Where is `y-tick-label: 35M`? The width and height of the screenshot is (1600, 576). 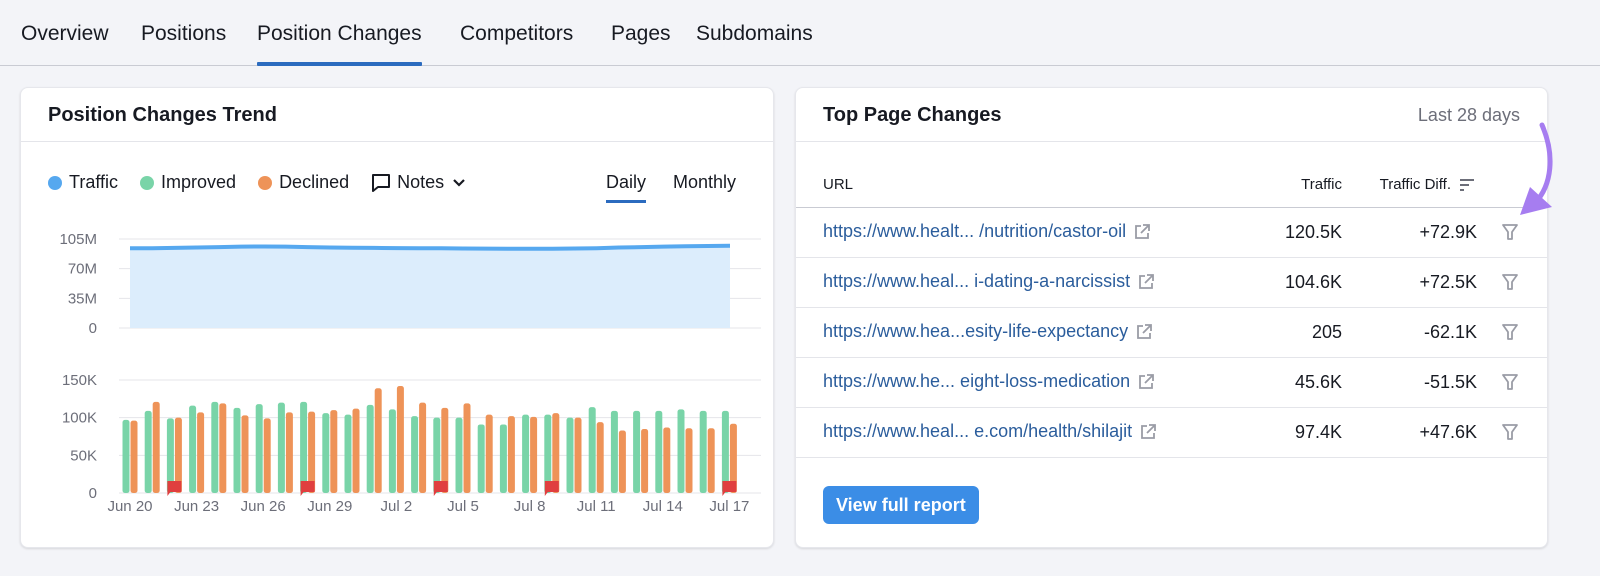 y-tick-label: 35M is located at coordinates (82, 298).